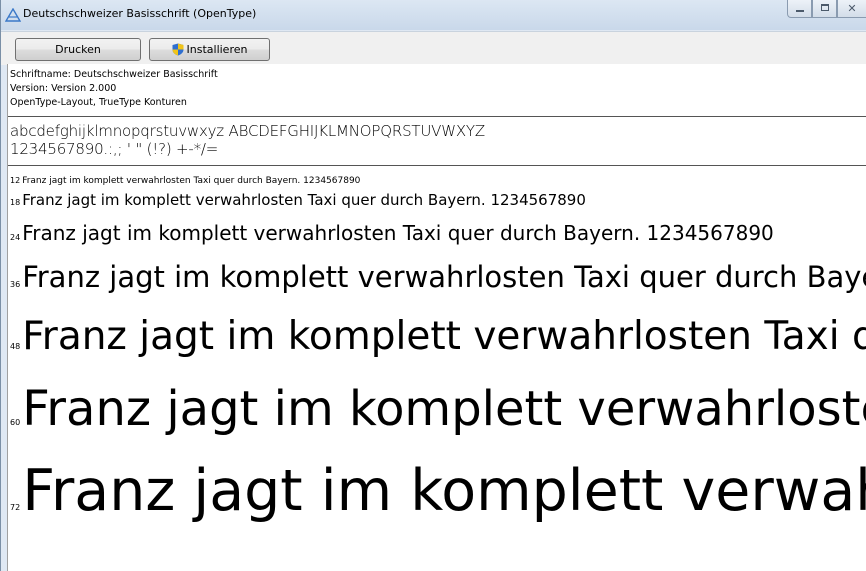 This screenshot has height=571, width=866. I want to click on install-button: Installieren, so click(209, 49).